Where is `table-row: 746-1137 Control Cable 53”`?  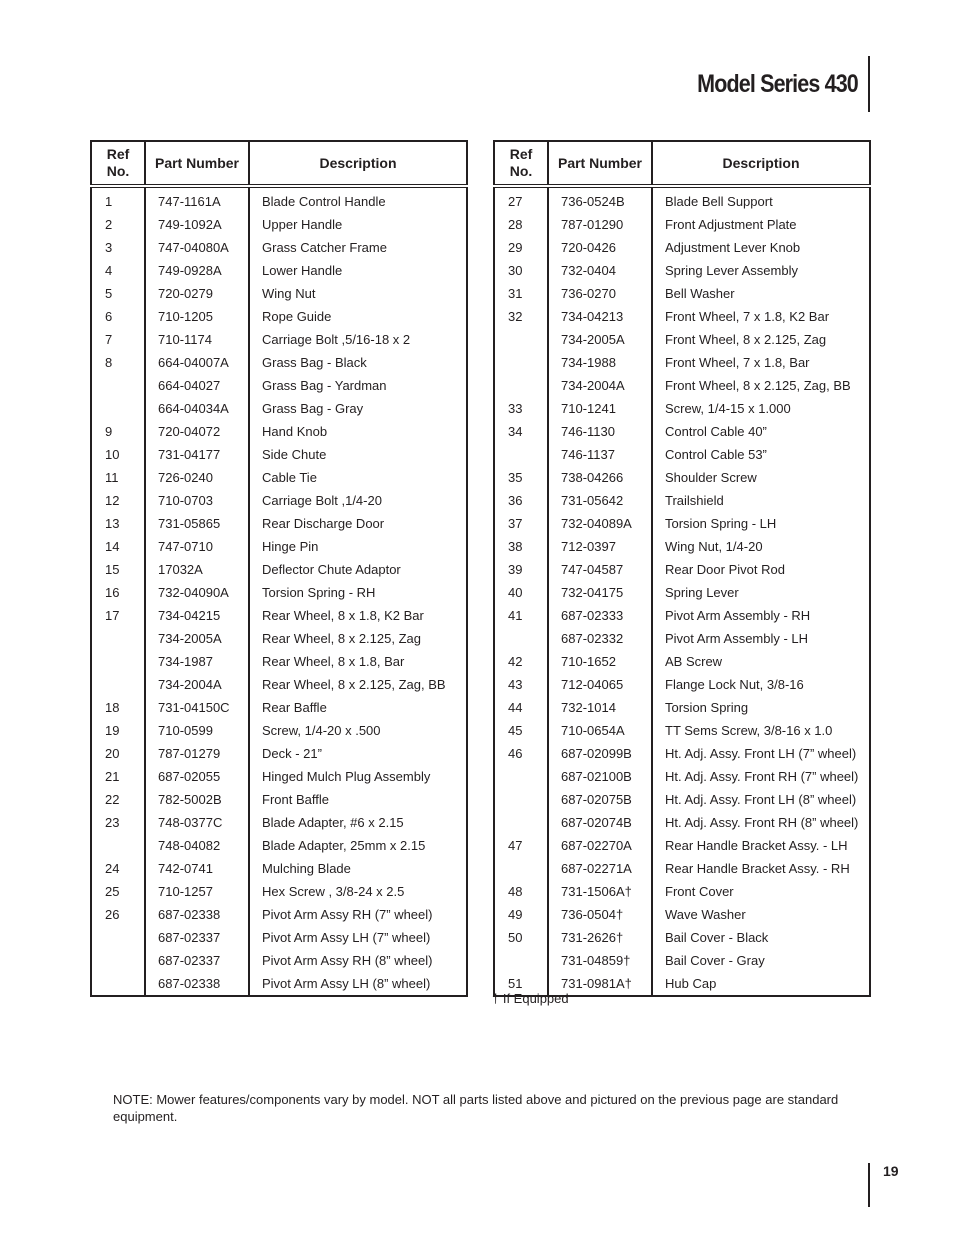 table-row: 746-1137 Control Cable 53” is located at coordinates (682, 454).